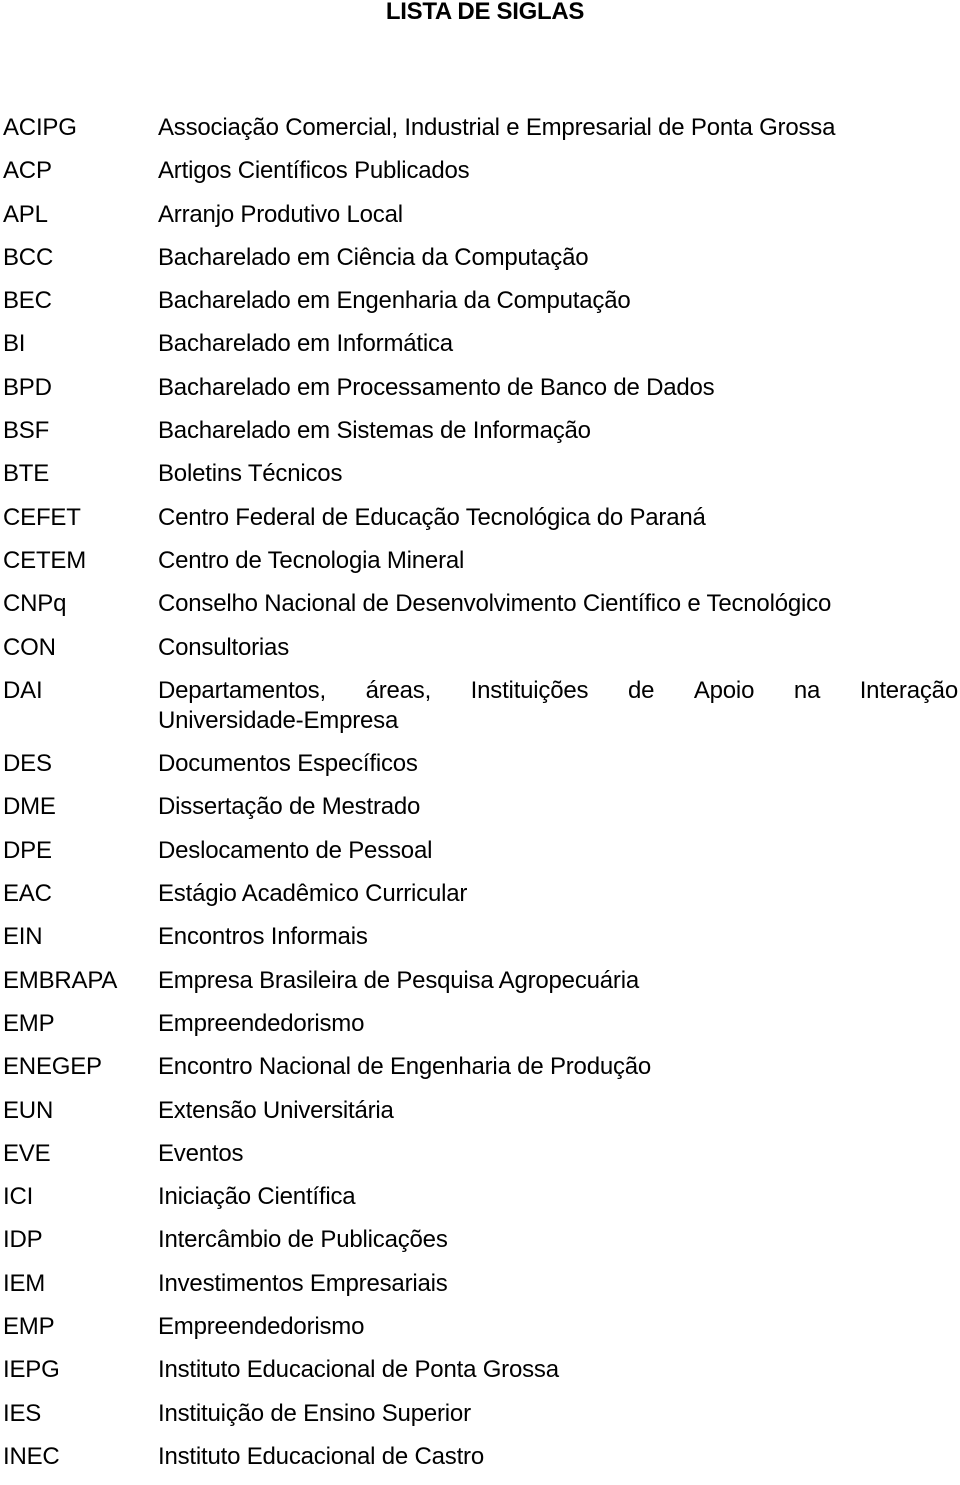  Describe the element at coordinates (480, 770) in the screenshot. I see `acronym-row: DES Documentos Específicos` at that location.